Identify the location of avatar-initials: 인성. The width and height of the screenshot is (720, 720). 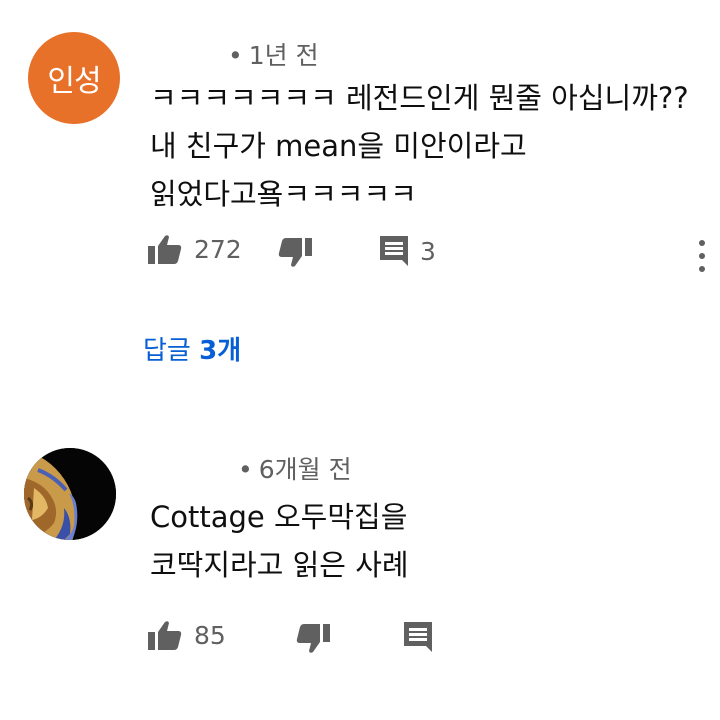
(74, 81).